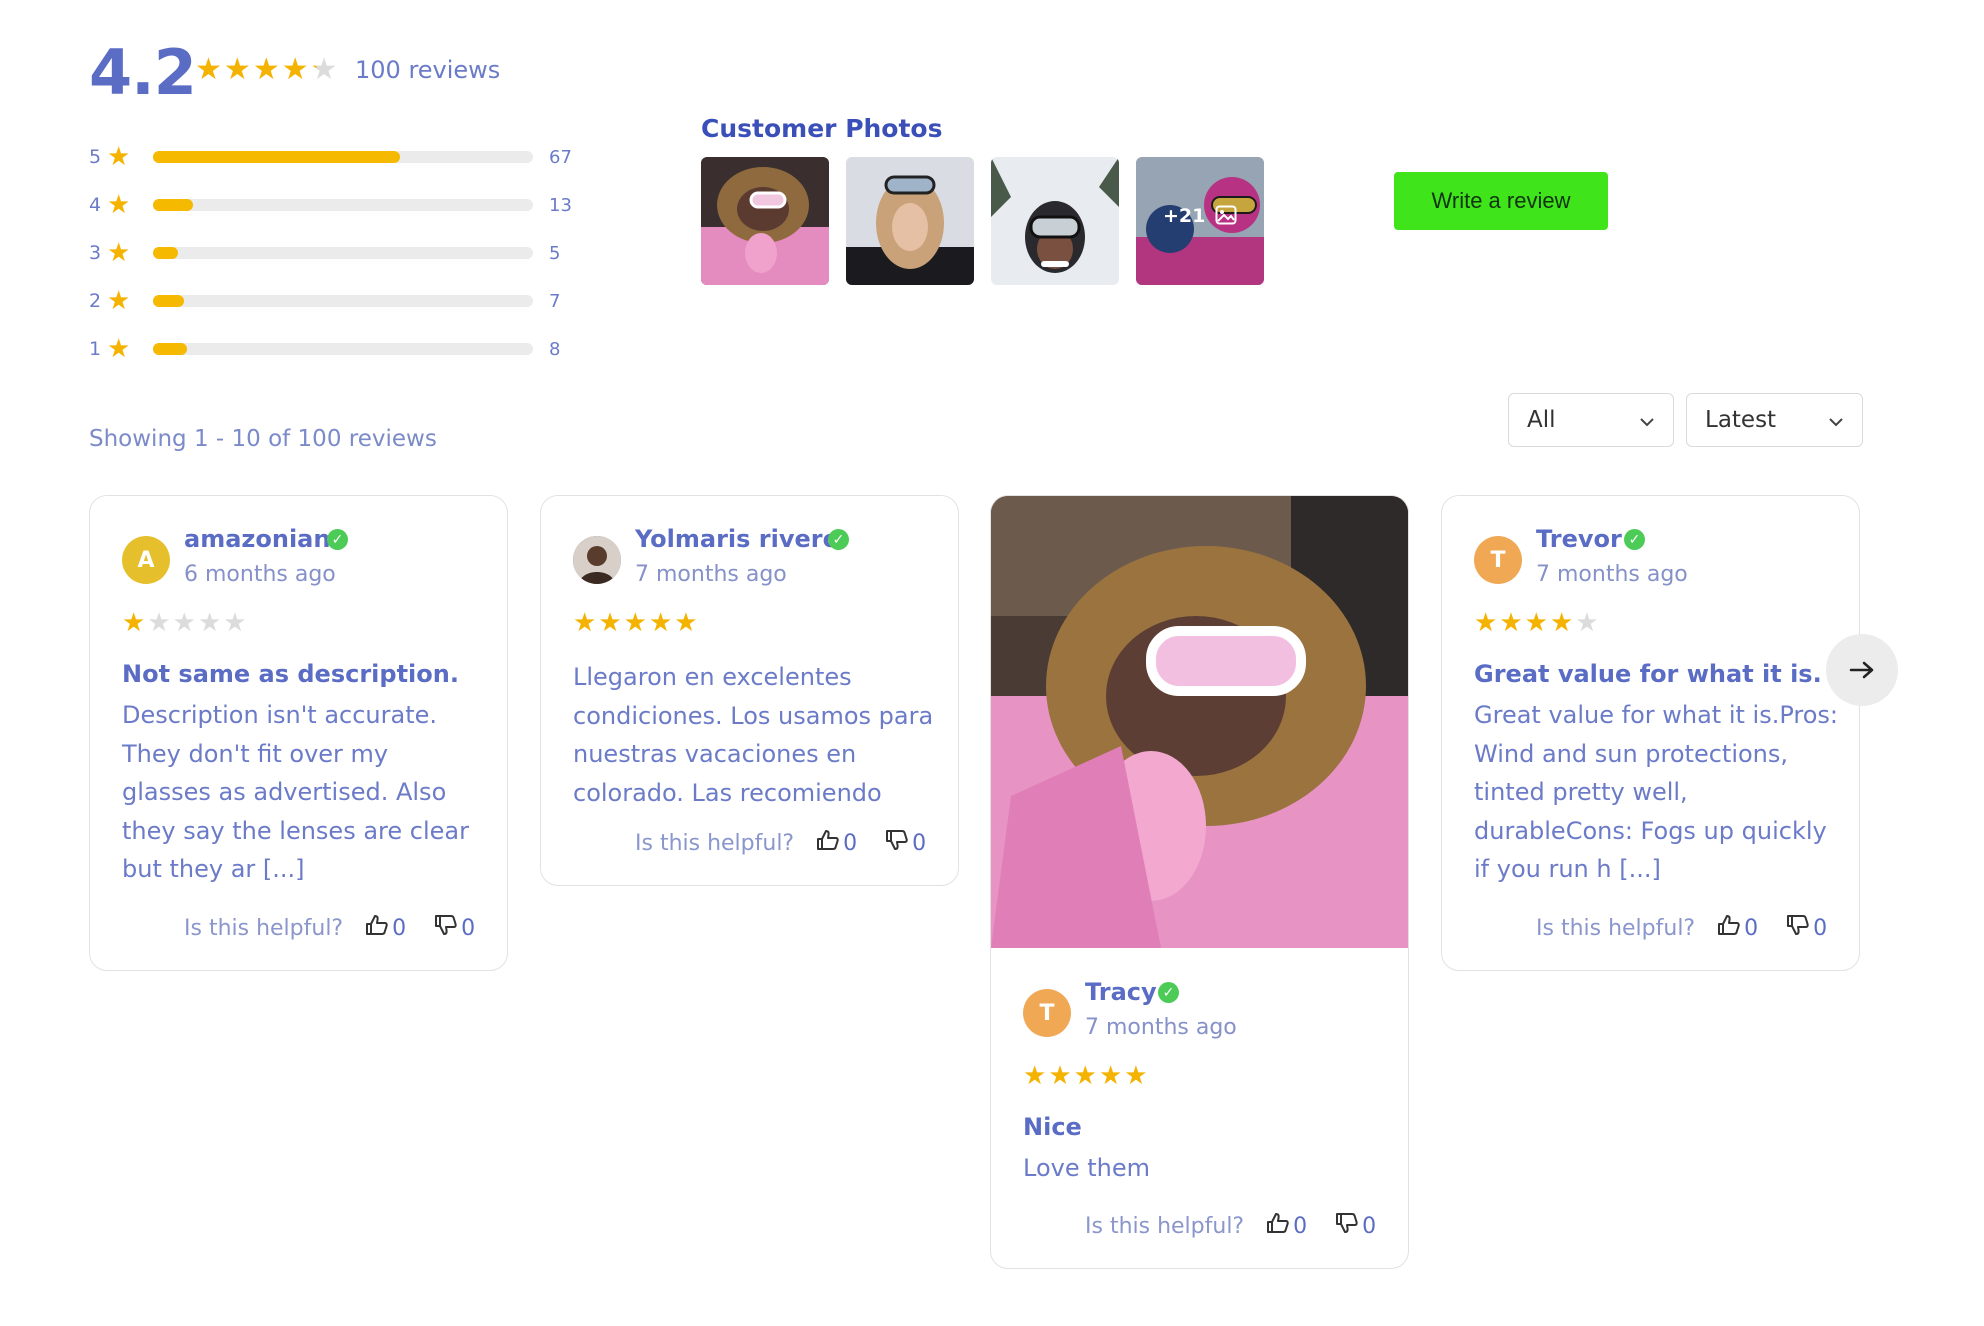  Describe the element at coordinates (737, 539) in the screenshot. I see `review-author: Yolmaris rivero` at that location.